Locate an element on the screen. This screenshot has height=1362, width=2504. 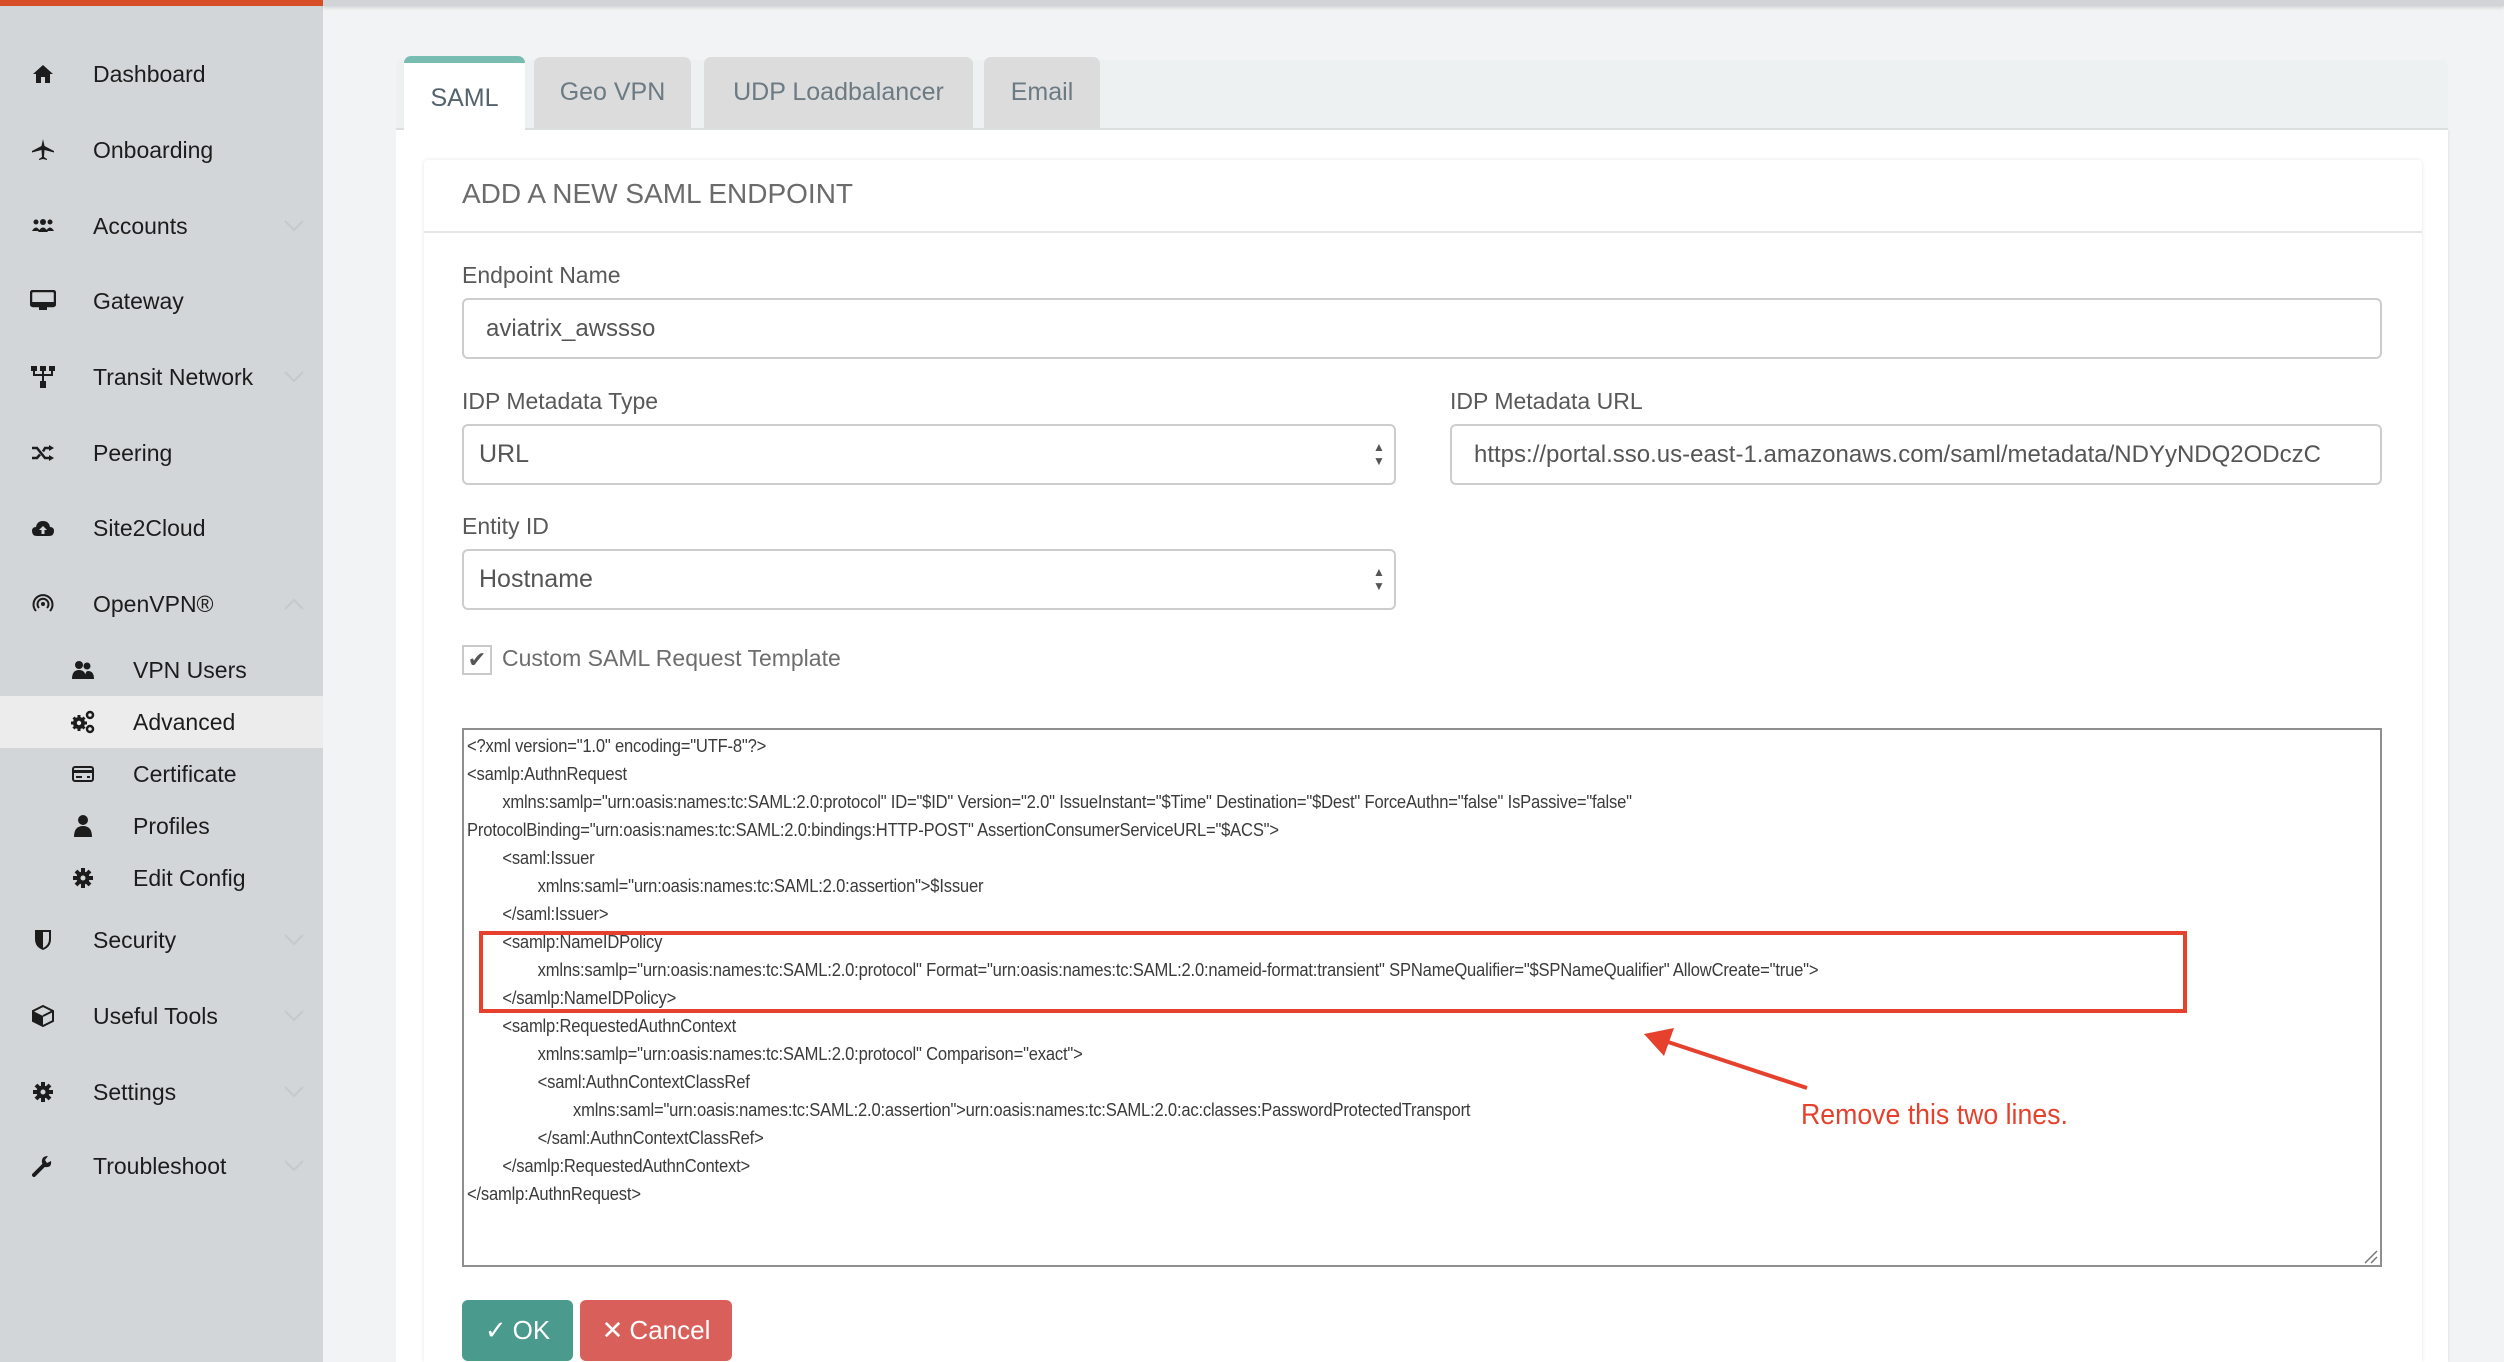
tab-email: Email is located at coordinates (1042, 92).